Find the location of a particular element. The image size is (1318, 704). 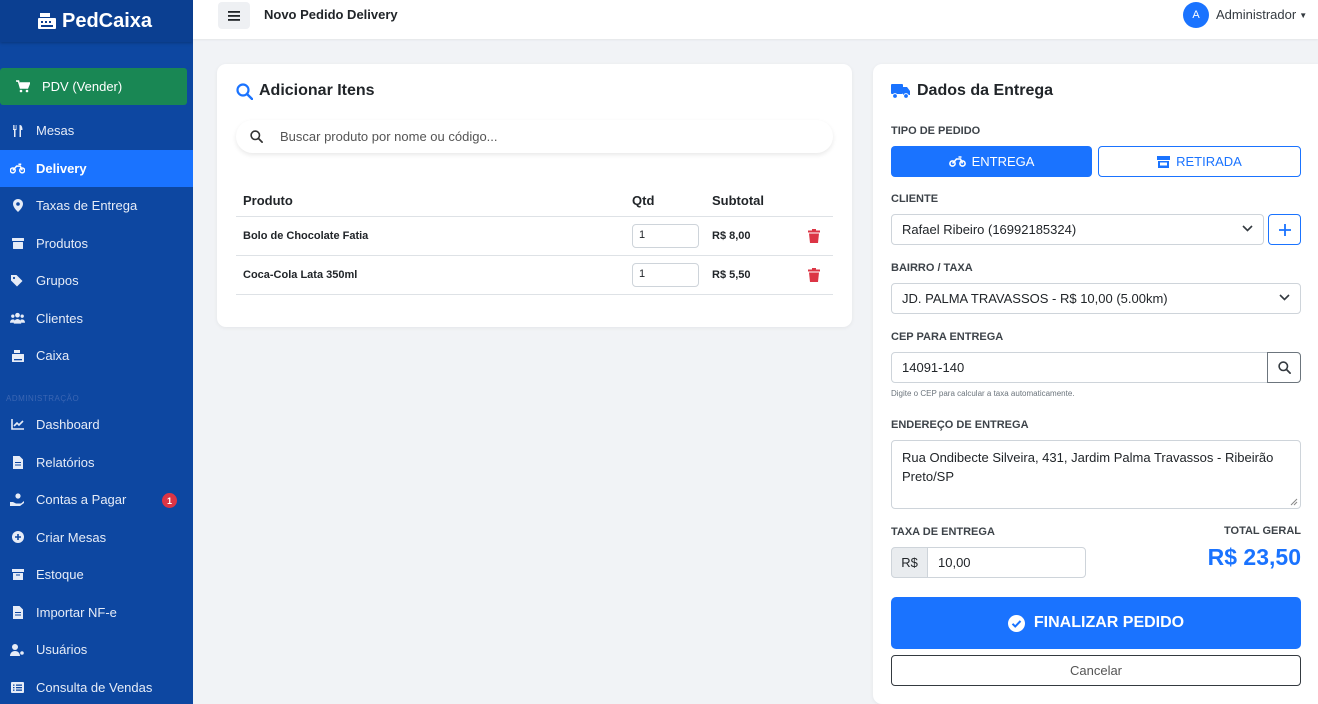

taxa-input: 10,00 is located at coordinates (1006, 562).